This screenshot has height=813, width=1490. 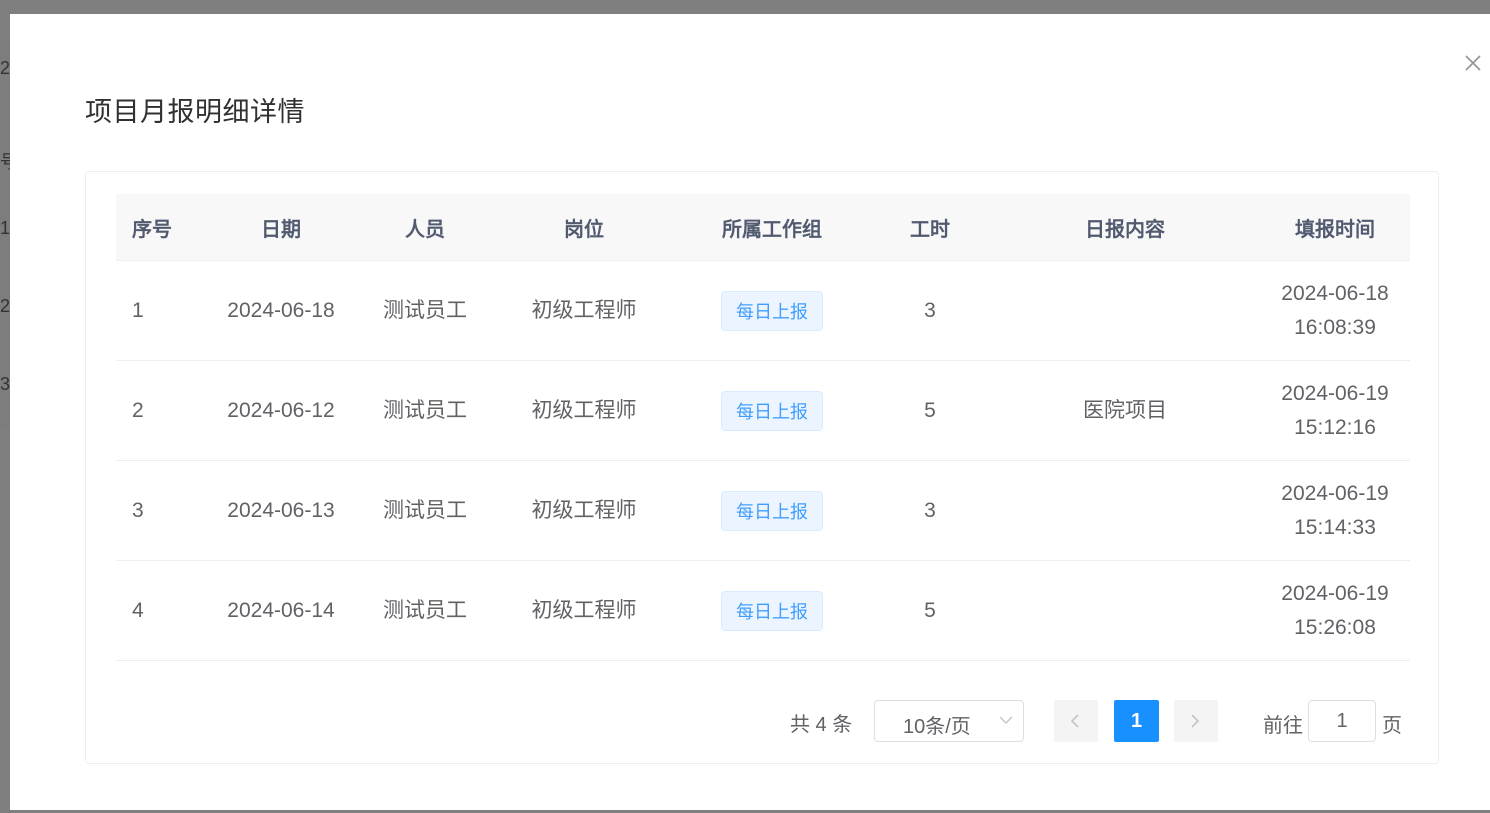 I want to click on prev-page-button, so click(x=1076, y=721).